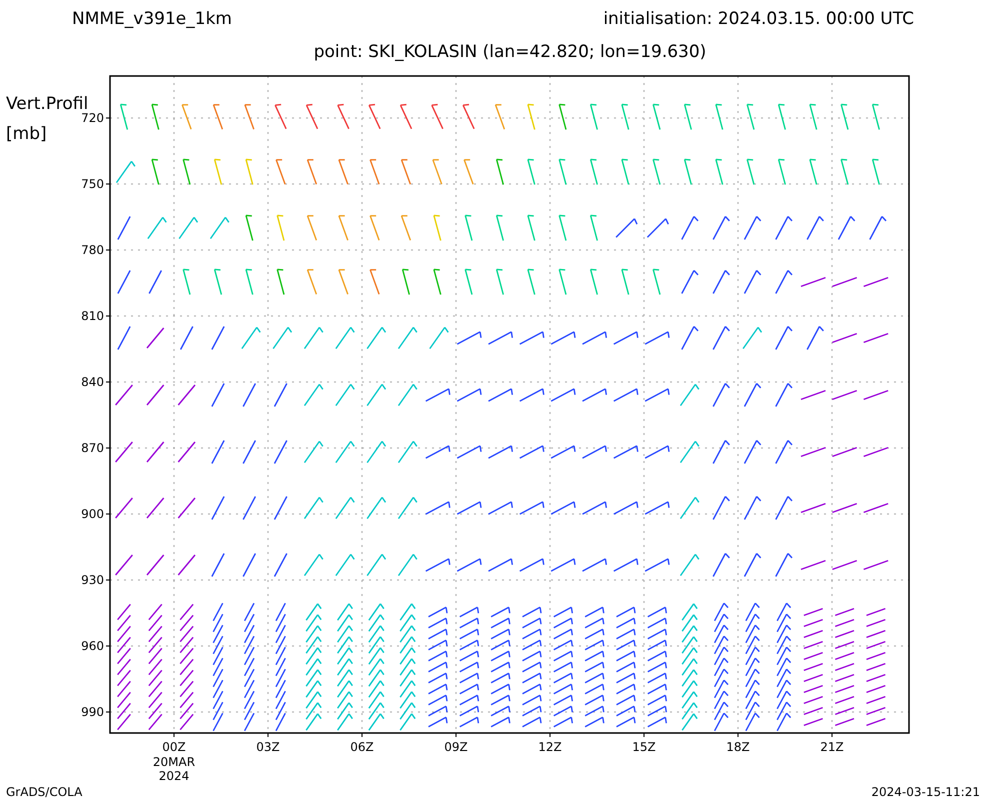  What do you see at coordinates (152, 19) in the screenshot?
I see `model-name: NMME_v391e_1km` at bounding box center [152, 19].